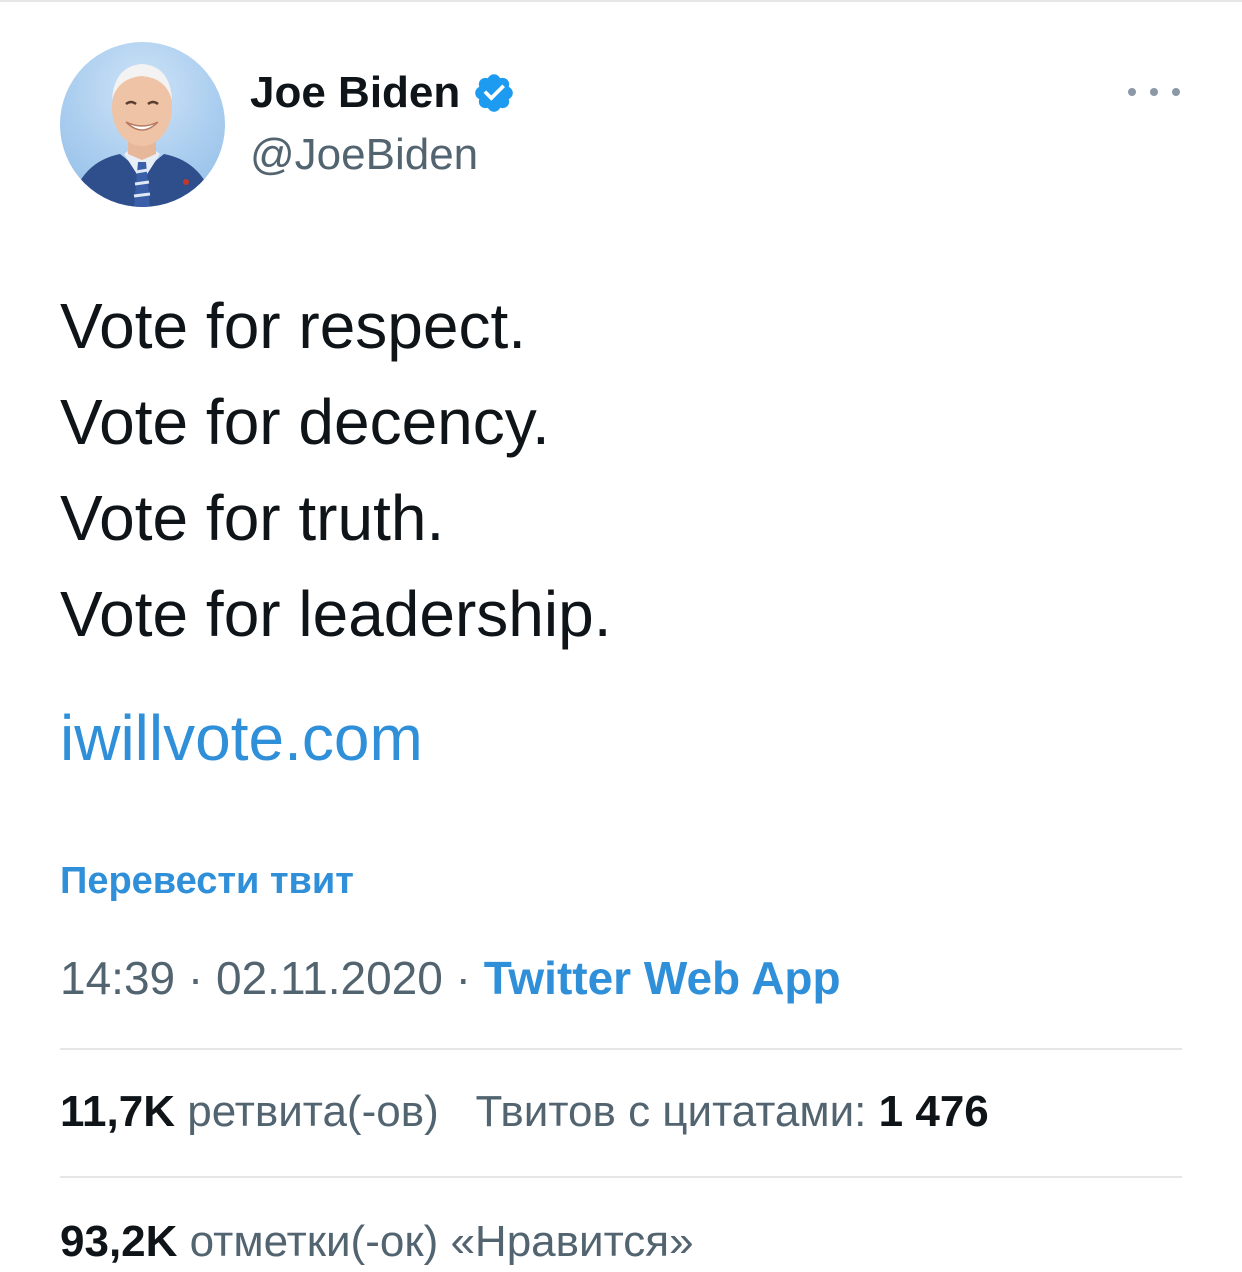  I want to click on quotes-count: 1 476, so click(933, 1111).